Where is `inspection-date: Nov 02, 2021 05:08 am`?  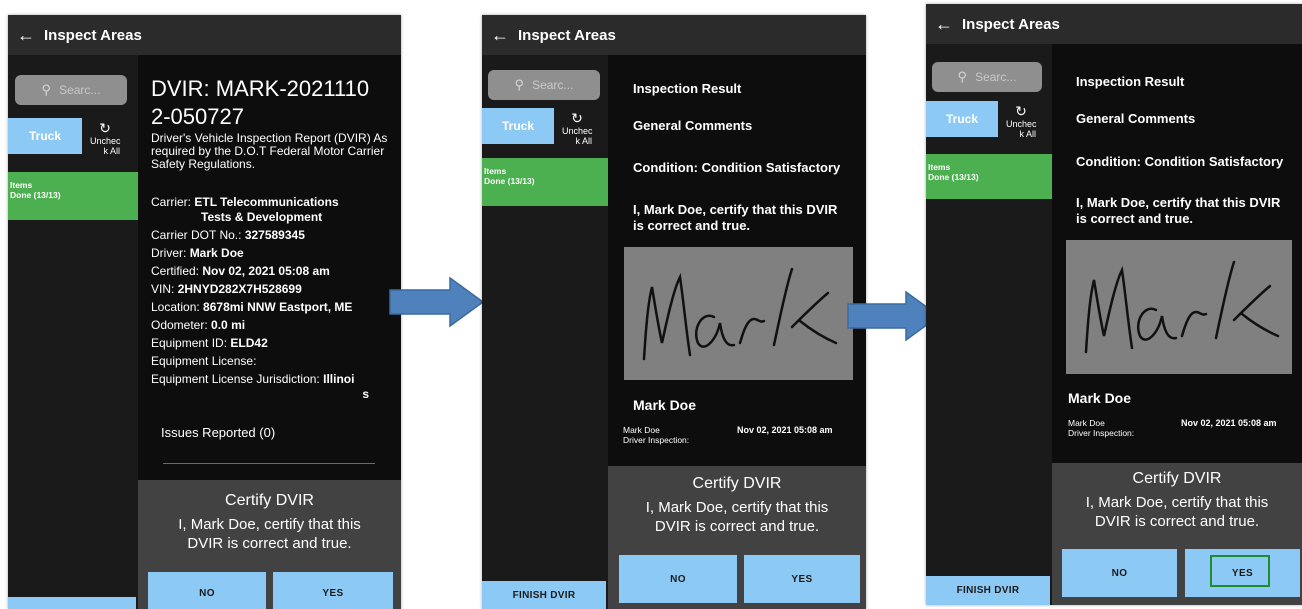
inspection-date: Nov 02, 2021 05:08 am is located at coordinates (785, 430).